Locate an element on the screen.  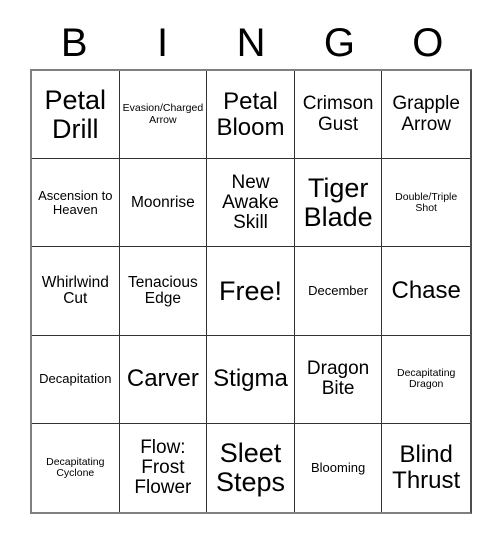
bingo-cell-r2c3: New Awake Skill is located at coordinates (251, 203).